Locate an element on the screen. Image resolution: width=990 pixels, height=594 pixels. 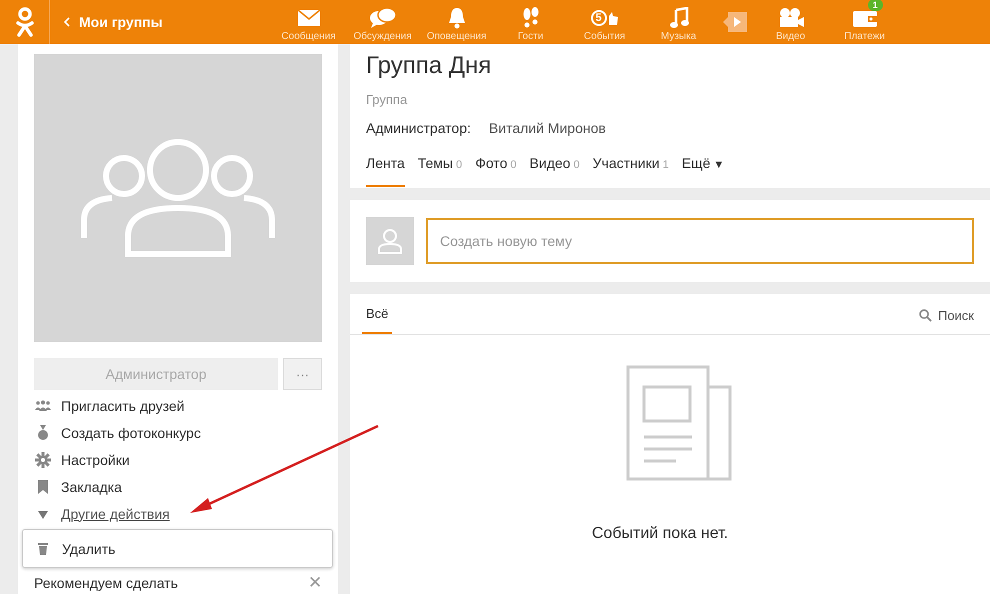
group-tab: Темы 0 is located at coordinates (440, 171).